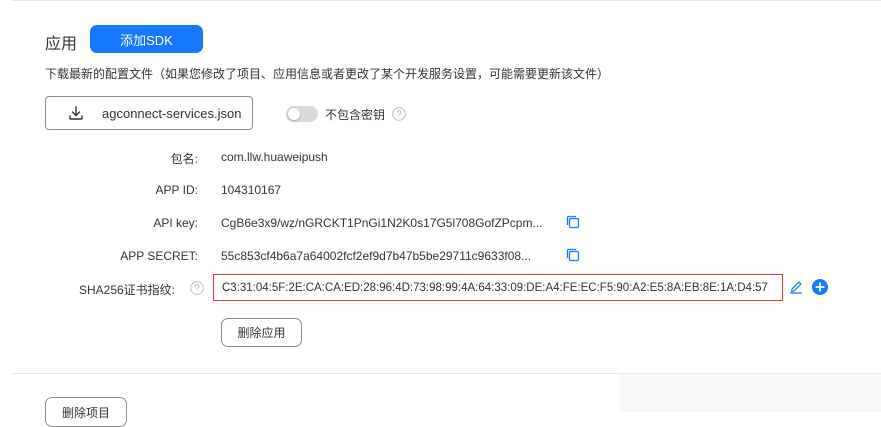 Image resolution: width=881 pixels, height=427 pixels. I want to click on app-id-label: APP ID:, so click(176, 190).